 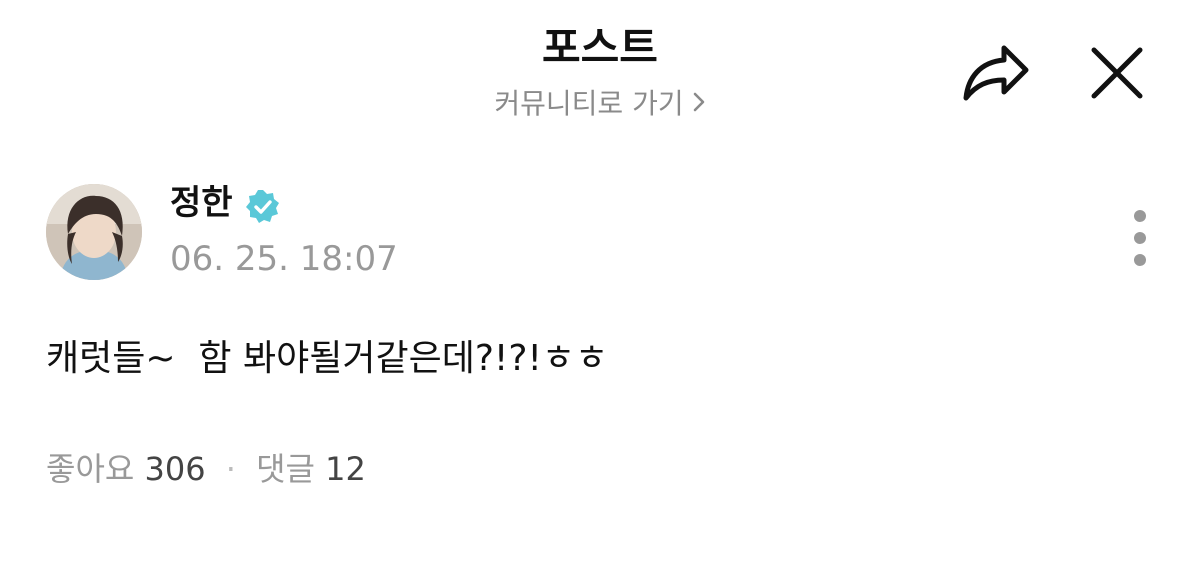 What do you see at coordinates (345, 469) in the screenshot?
I see `comments-count: 12` at bounding box center [345, 469].